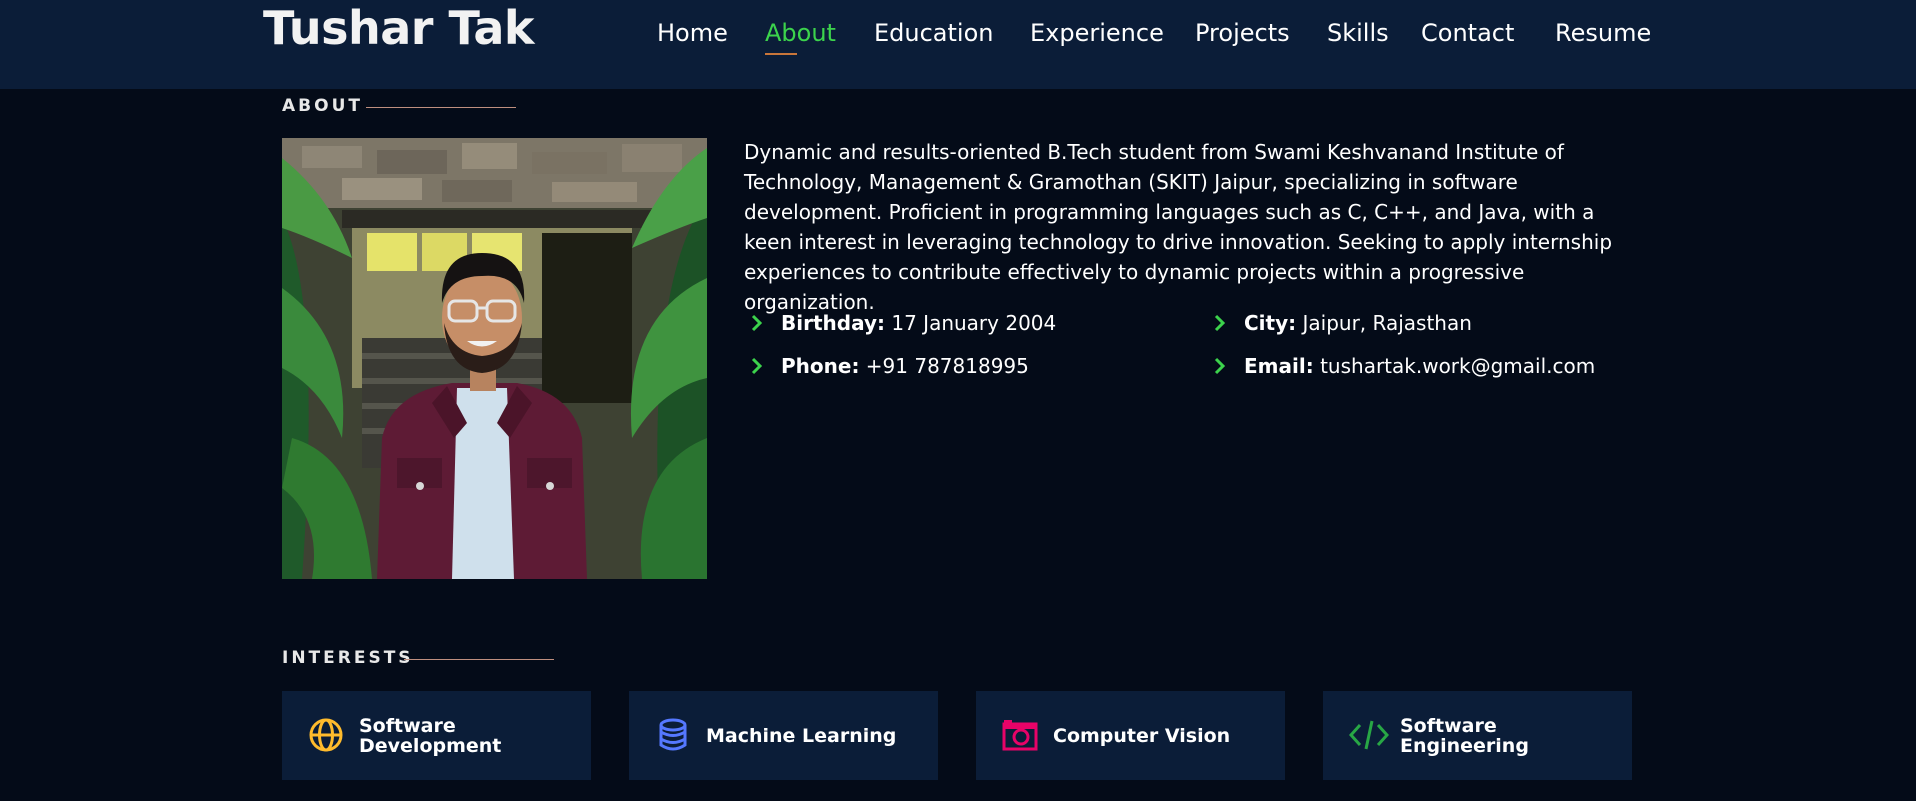 The image size is (1916, 801). What do you see at coordinates (1369, 735) in the screenshot?
I see `code-icon` at bounding box center [1369, 735].